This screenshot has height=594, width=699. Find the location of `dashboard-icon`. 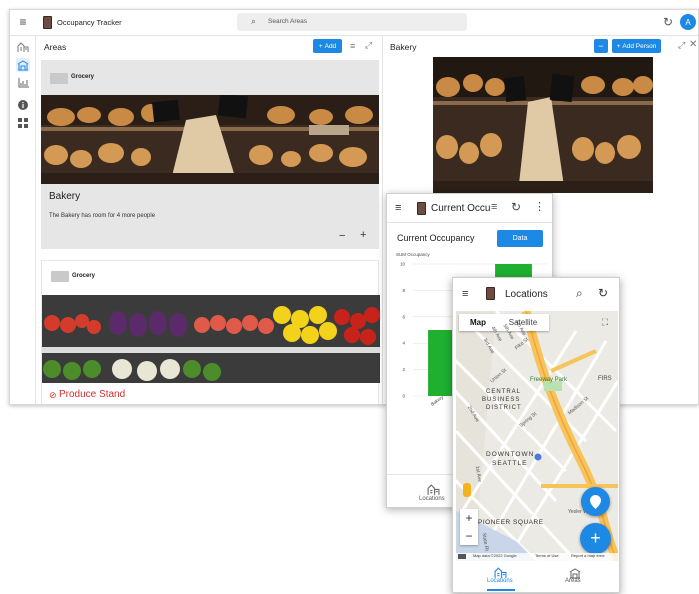

dashboard-icon is located at coordinates (23, 123).